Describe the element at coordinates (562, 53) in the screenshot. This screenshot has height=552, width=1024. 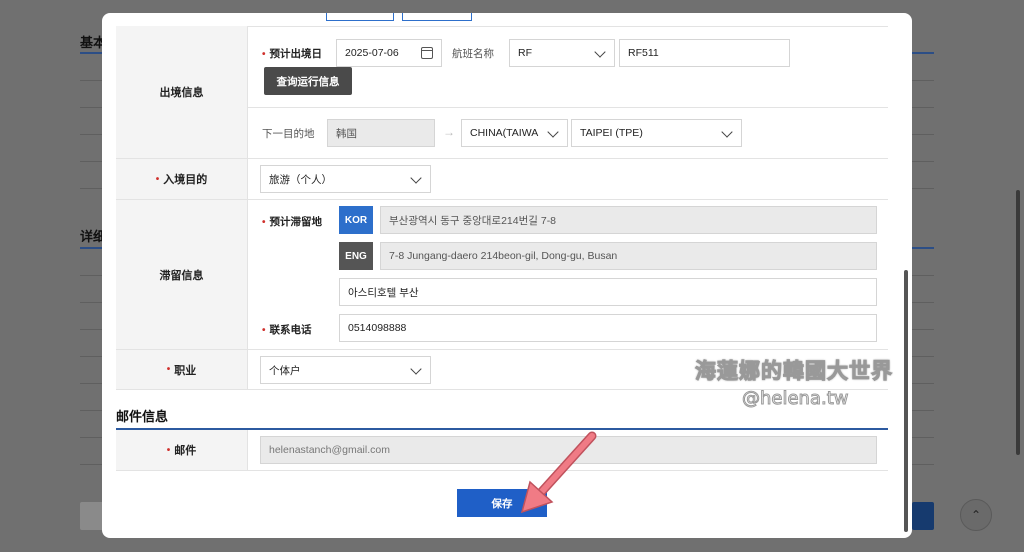
I see `airline-select: RF` at that location.